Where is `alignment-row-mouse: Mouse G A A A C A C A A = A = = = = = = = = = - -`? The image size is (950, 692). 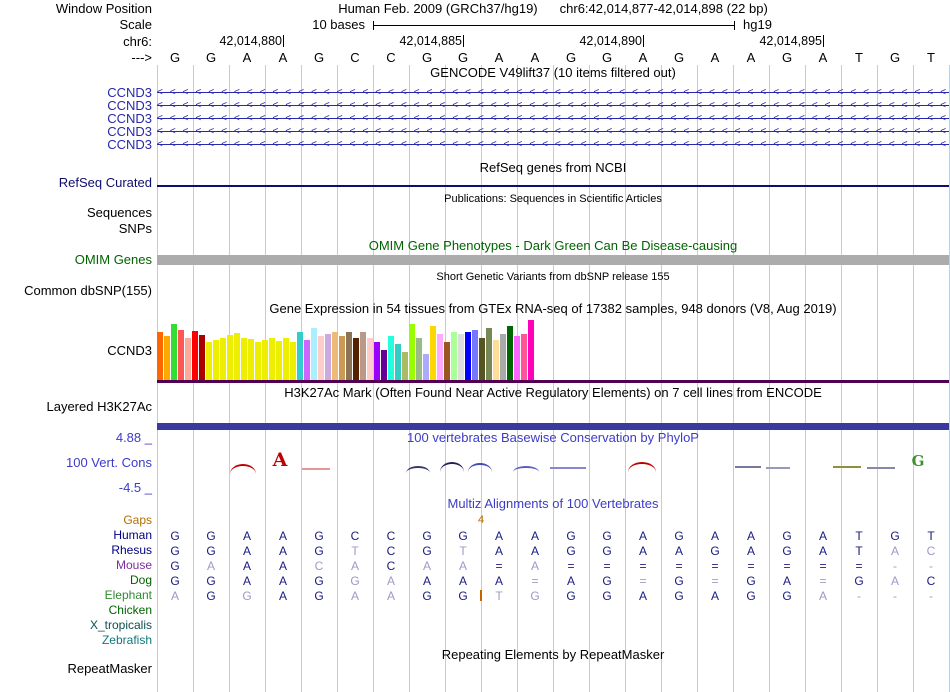 alignment-row-mouse: Mouse G A A A C A C A A = A = = = = = = = = = - - is located at coordinates (475, 565).